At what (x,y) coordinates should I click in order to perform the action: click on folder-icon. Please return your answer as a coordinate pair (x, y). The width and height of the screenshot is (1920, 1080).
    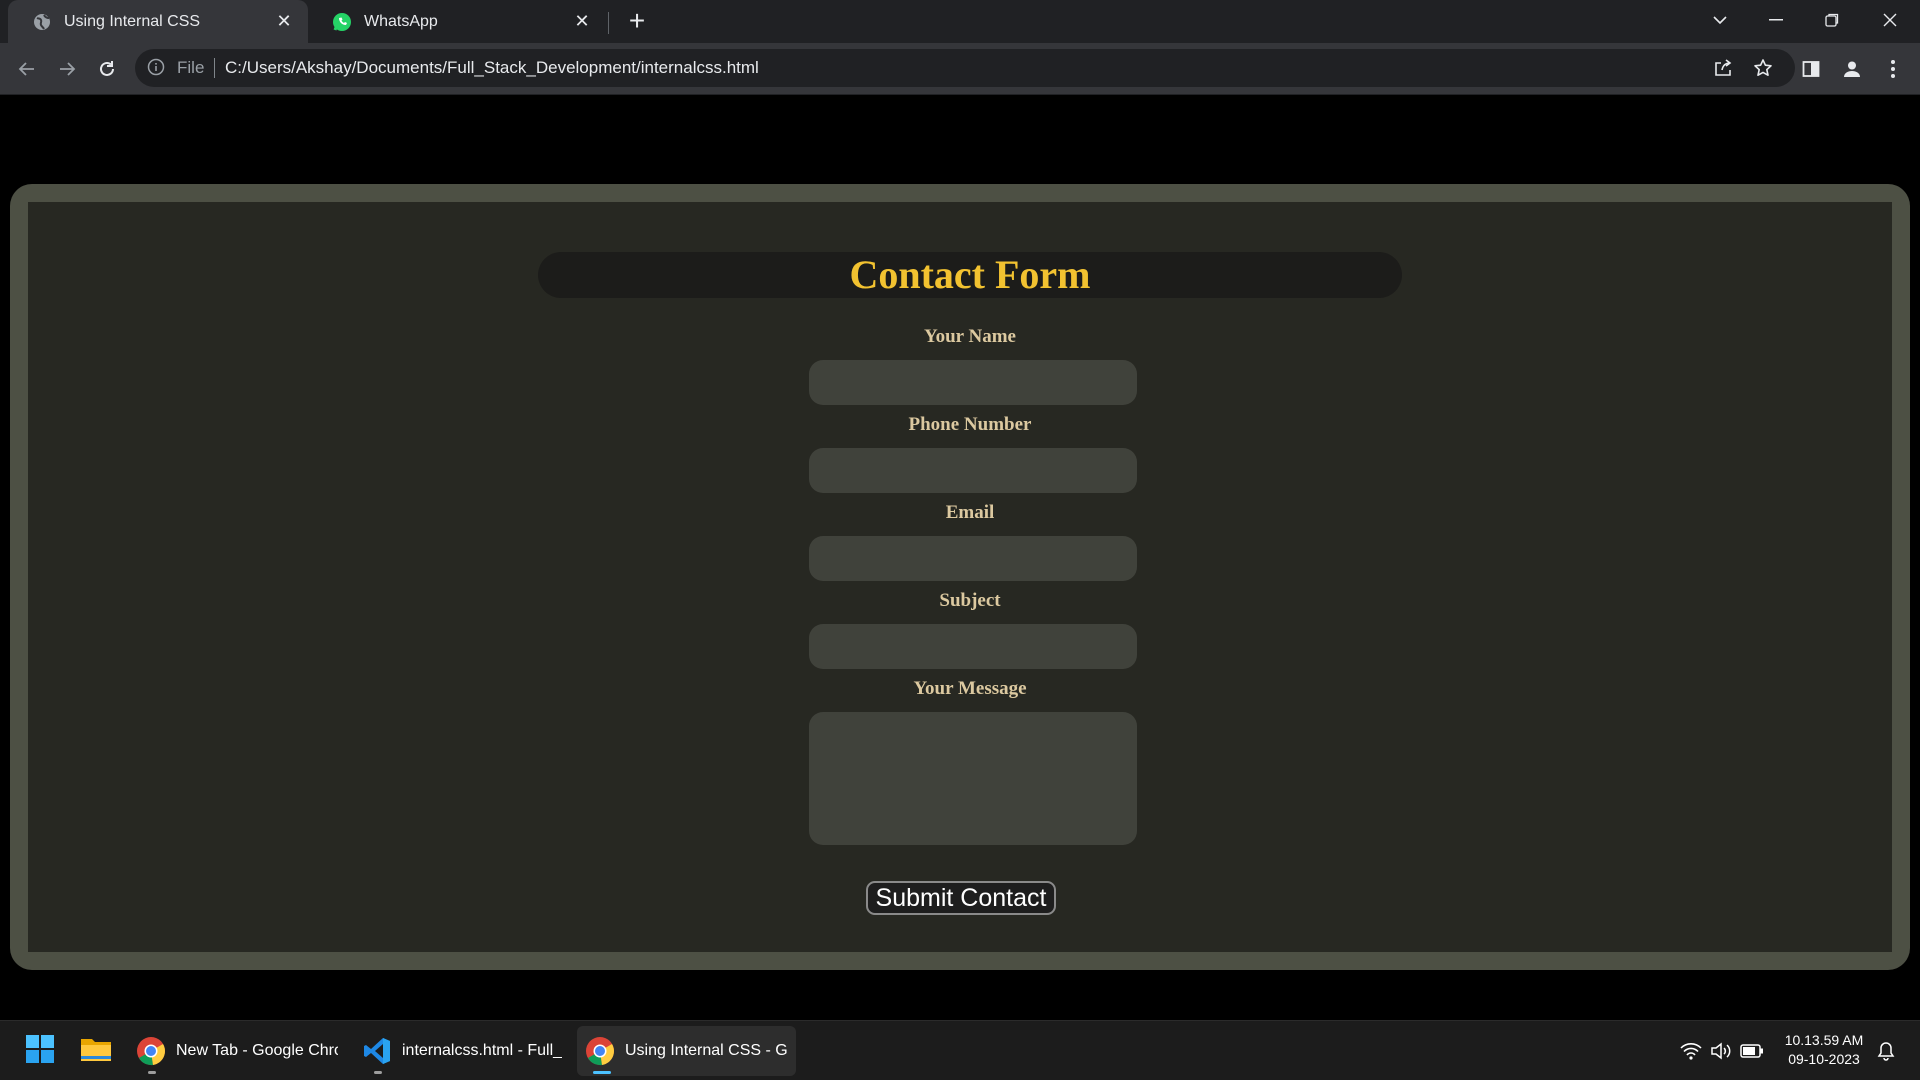
    Looking at the image, I should click on (96, 1051).